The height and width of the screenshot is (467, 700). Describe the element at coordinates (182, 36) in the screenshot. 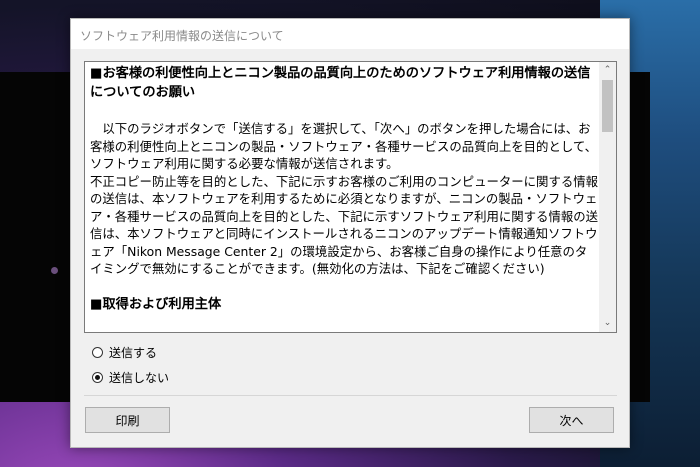

I see `dialog-title: ソフトウェア利用情報の送信について` at that location.